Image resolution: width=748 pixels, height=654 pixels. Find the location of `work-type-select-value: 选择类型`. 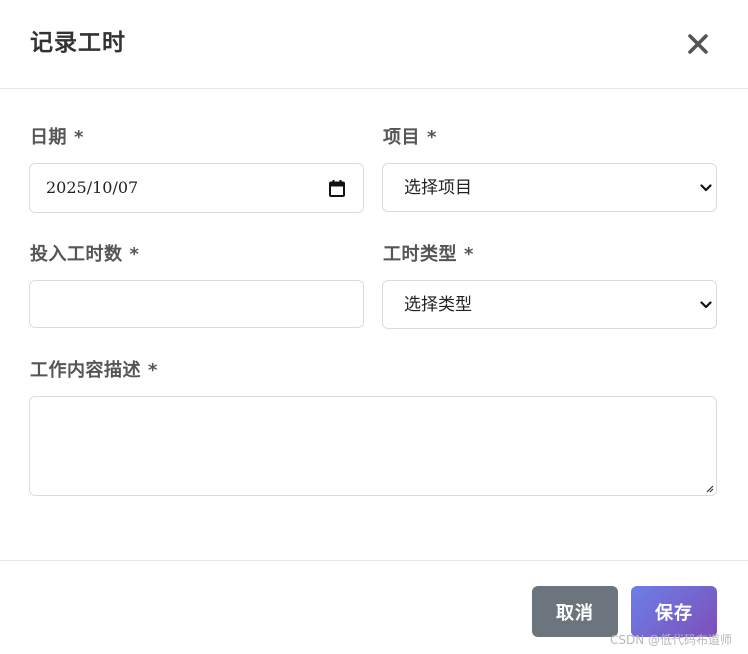

work-type-select-value: 选择类型 is located at coordinates (438, 305).